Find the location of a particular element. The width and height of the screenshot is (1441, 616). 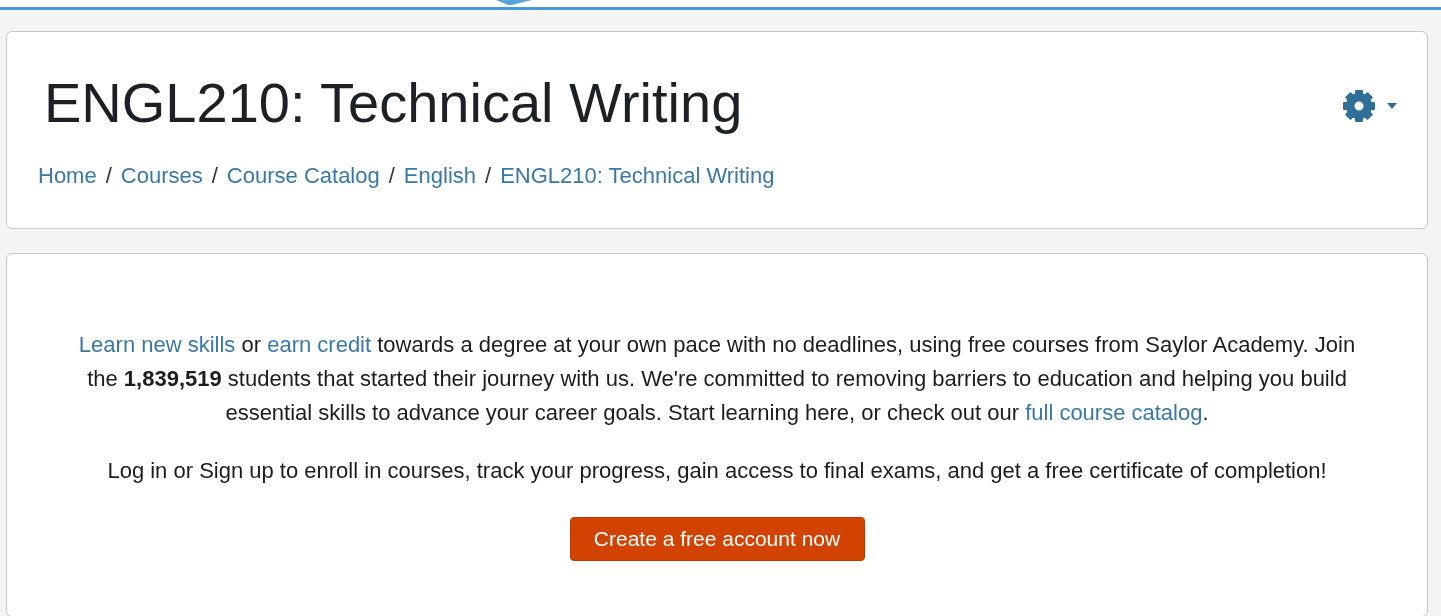

settings-icon is located at coordinates (1359, 106).